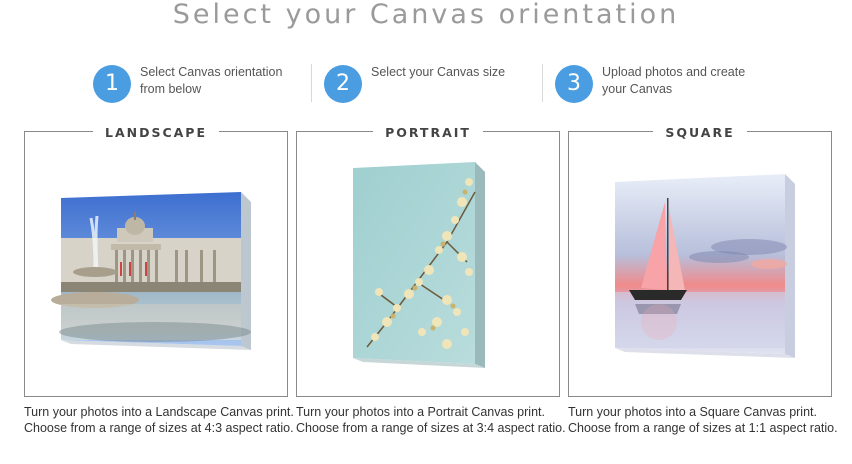 This screenshot has width=852, height=464. Describe the element at coordinates (151, 271) in the screenshot. I see `landscape-canvas-image` at that location.